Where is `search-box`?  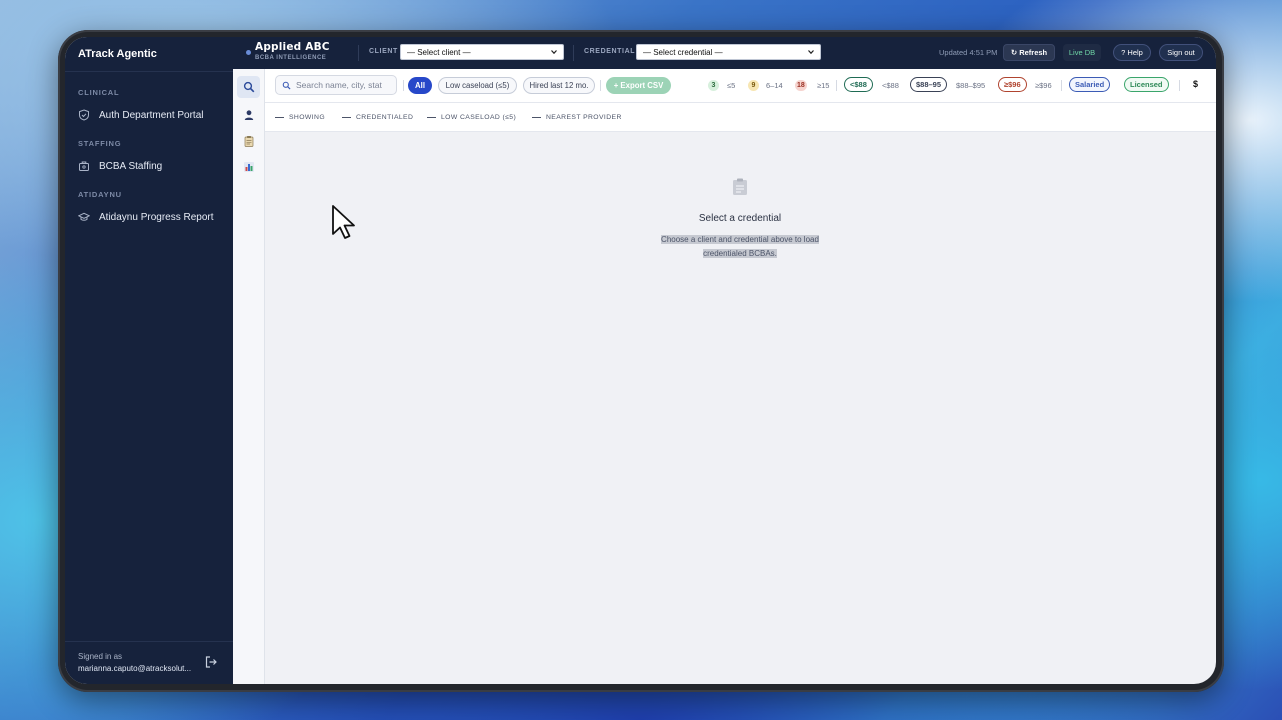 search-box is located at coordinates (336, 85).